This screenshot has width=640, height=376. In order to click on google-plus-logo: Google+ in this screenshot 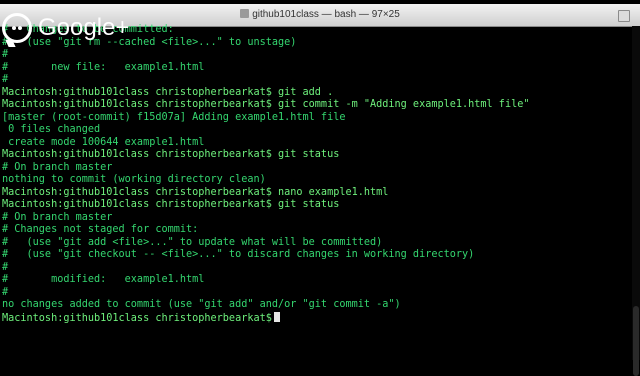, I will do `click(65, 28)`.